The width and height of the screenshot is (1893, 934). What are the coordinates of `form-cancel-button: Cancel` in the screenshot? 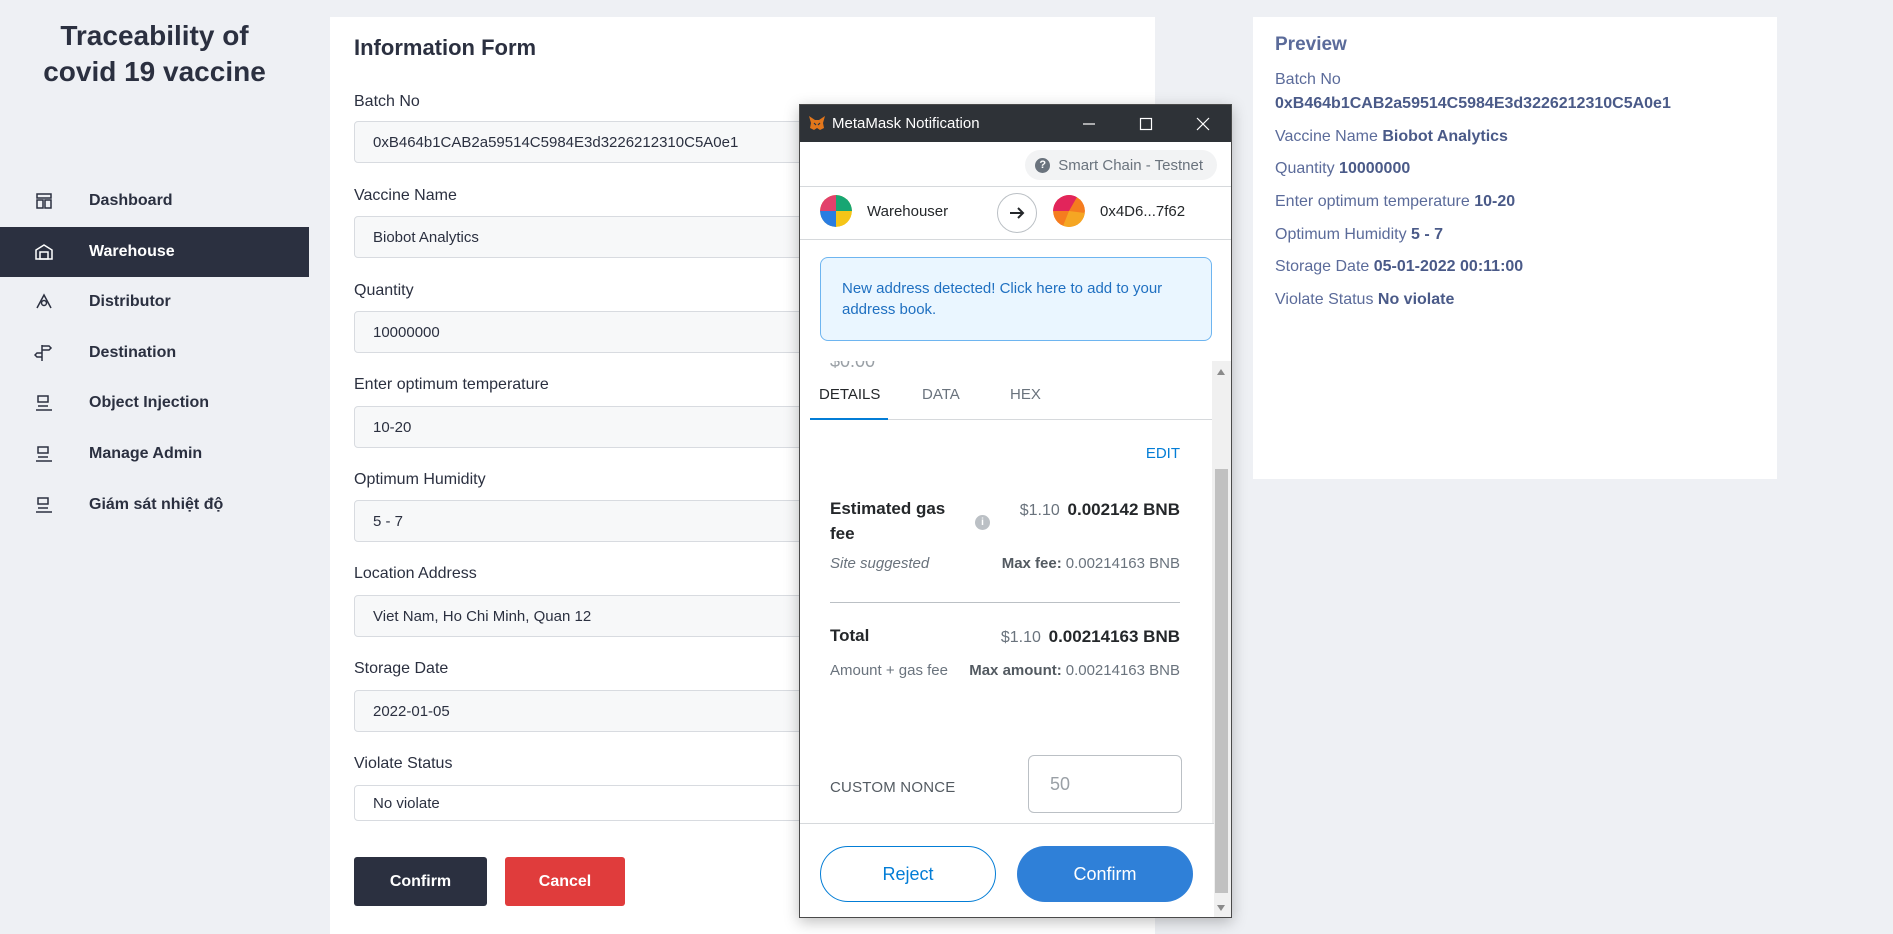 It's located at (565, 881).